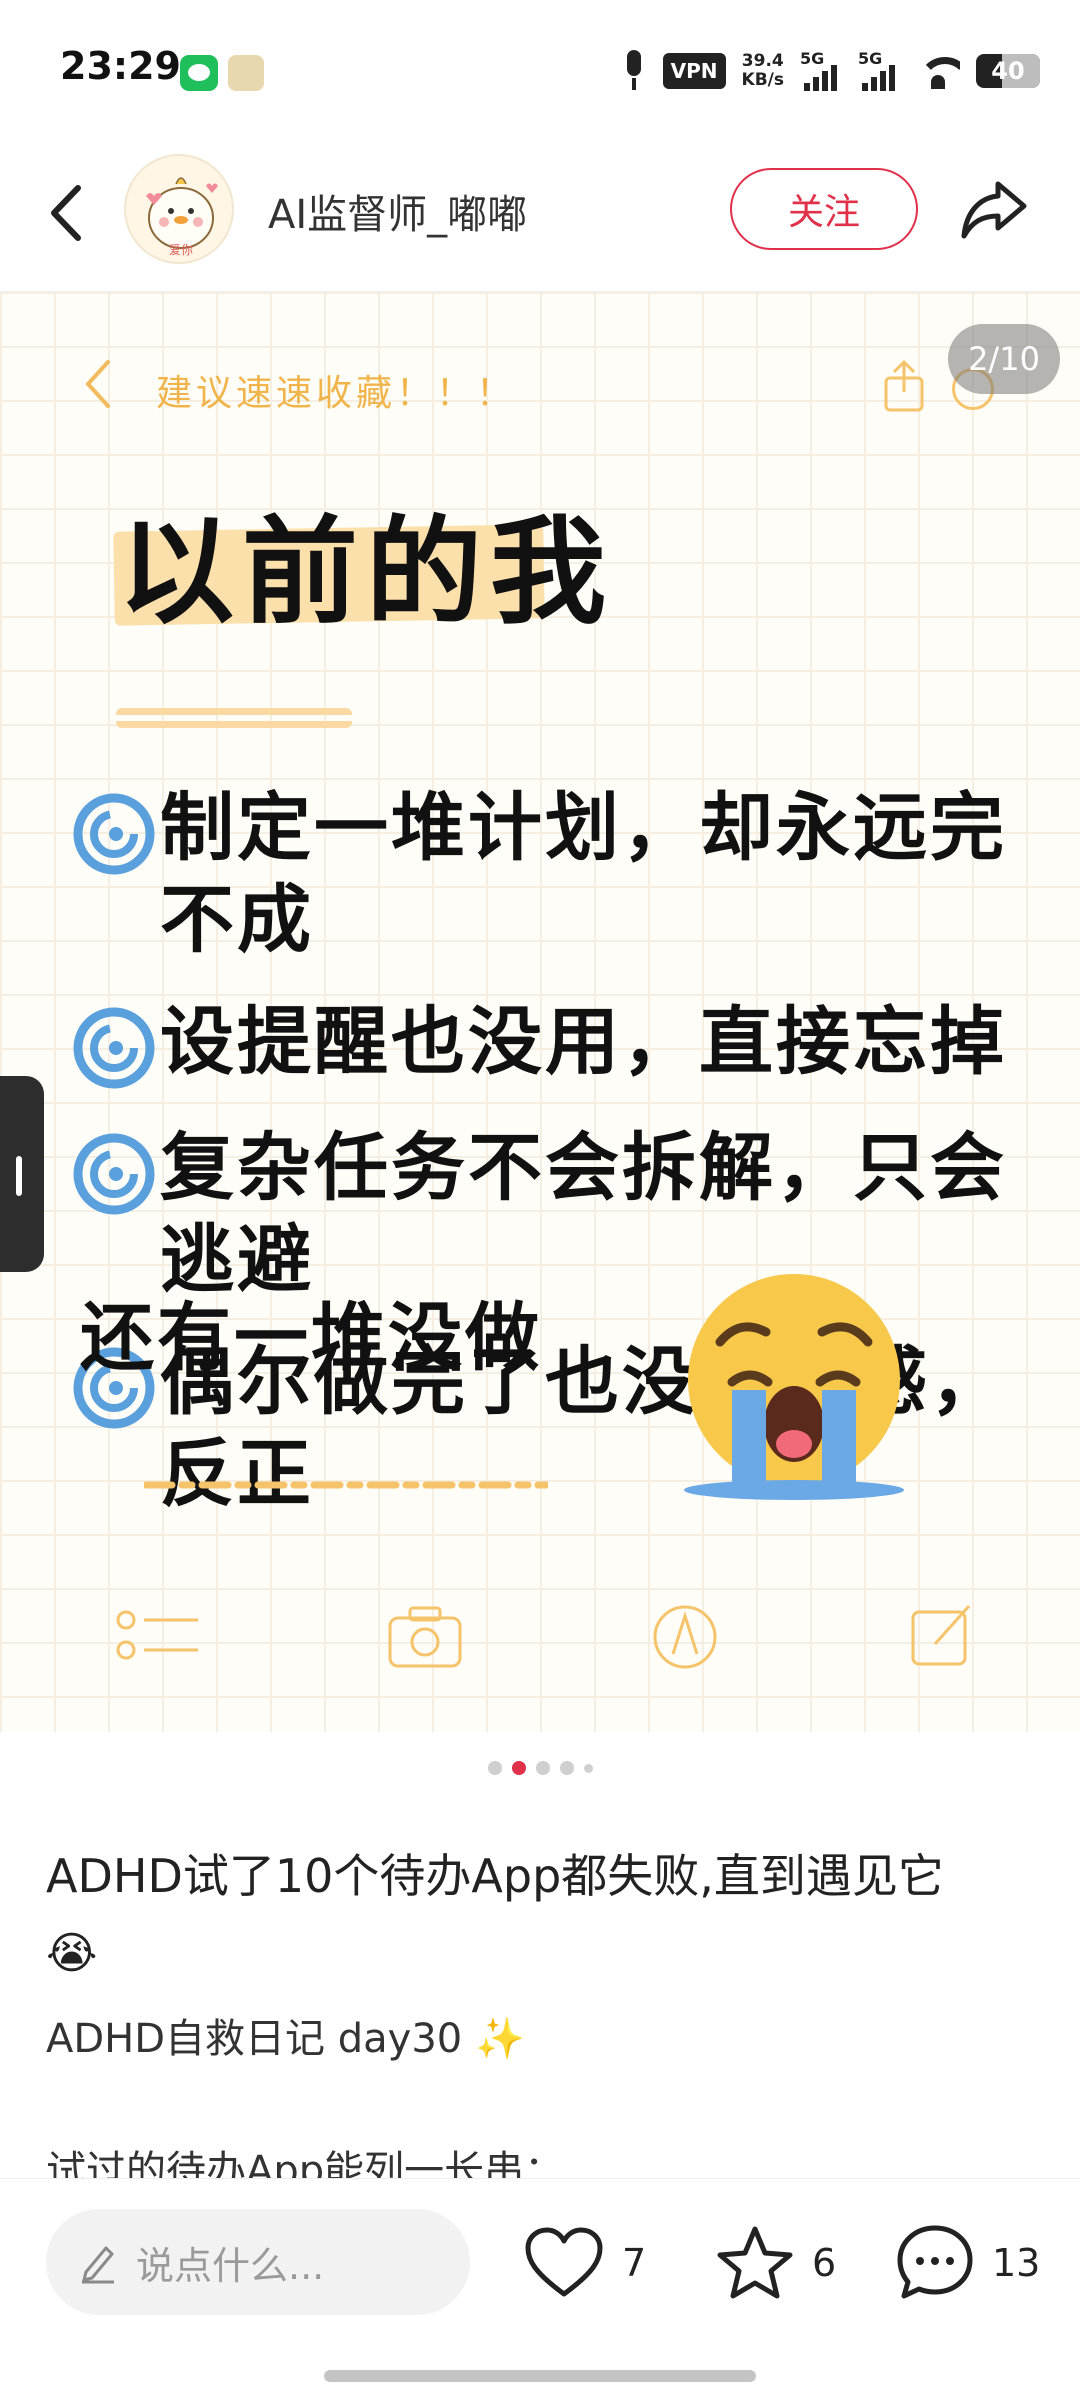 Image resolution: width=1080 pixels, height=2400 pixels. I want to click on author-avatar: 爱你, so click(179, 209).